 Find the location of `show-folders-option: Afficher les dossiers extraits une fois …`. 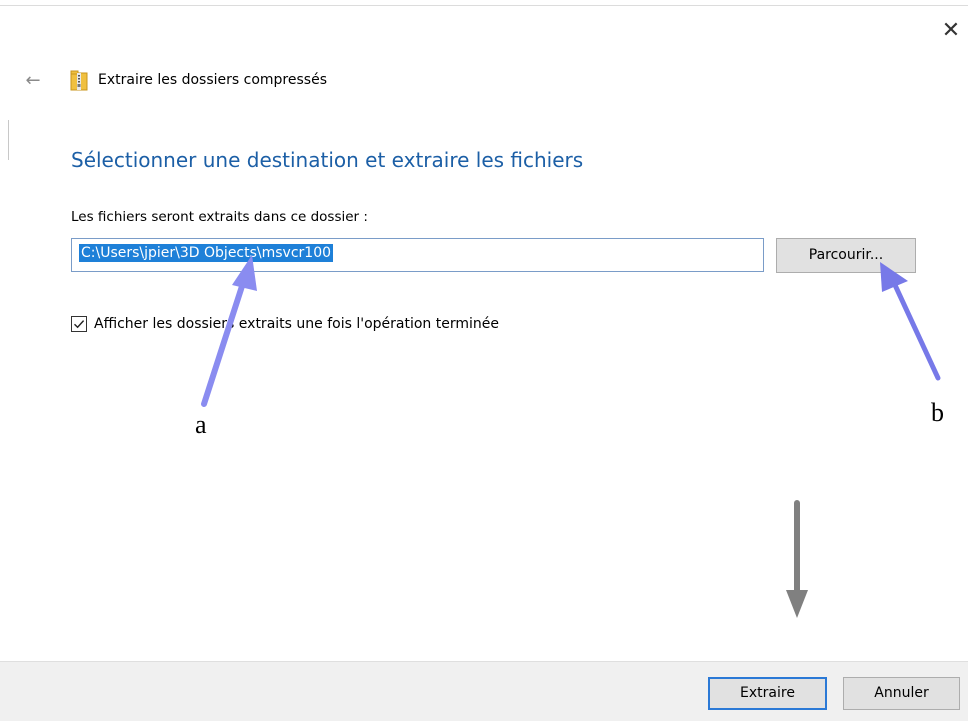

show-folders-option: Afficher les dossiers extraits une fois … is located at coordinates (285, 324).